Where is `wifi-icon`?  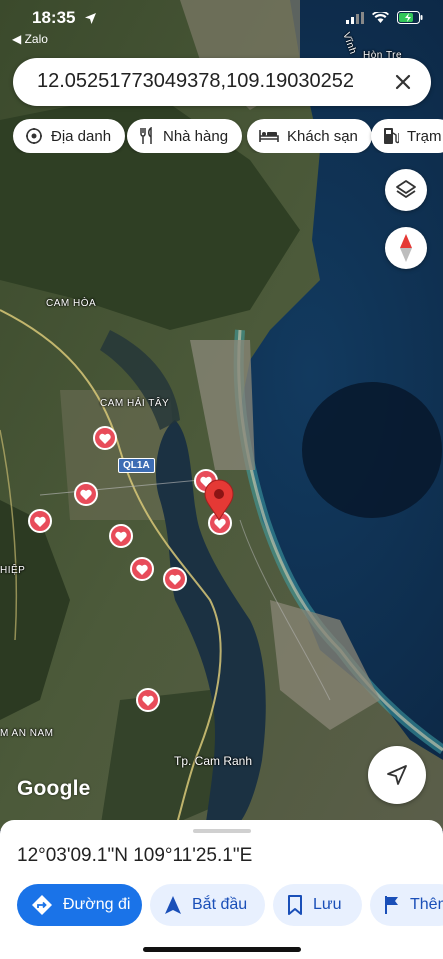 wifi-icon is located at coordinates (380, 17).